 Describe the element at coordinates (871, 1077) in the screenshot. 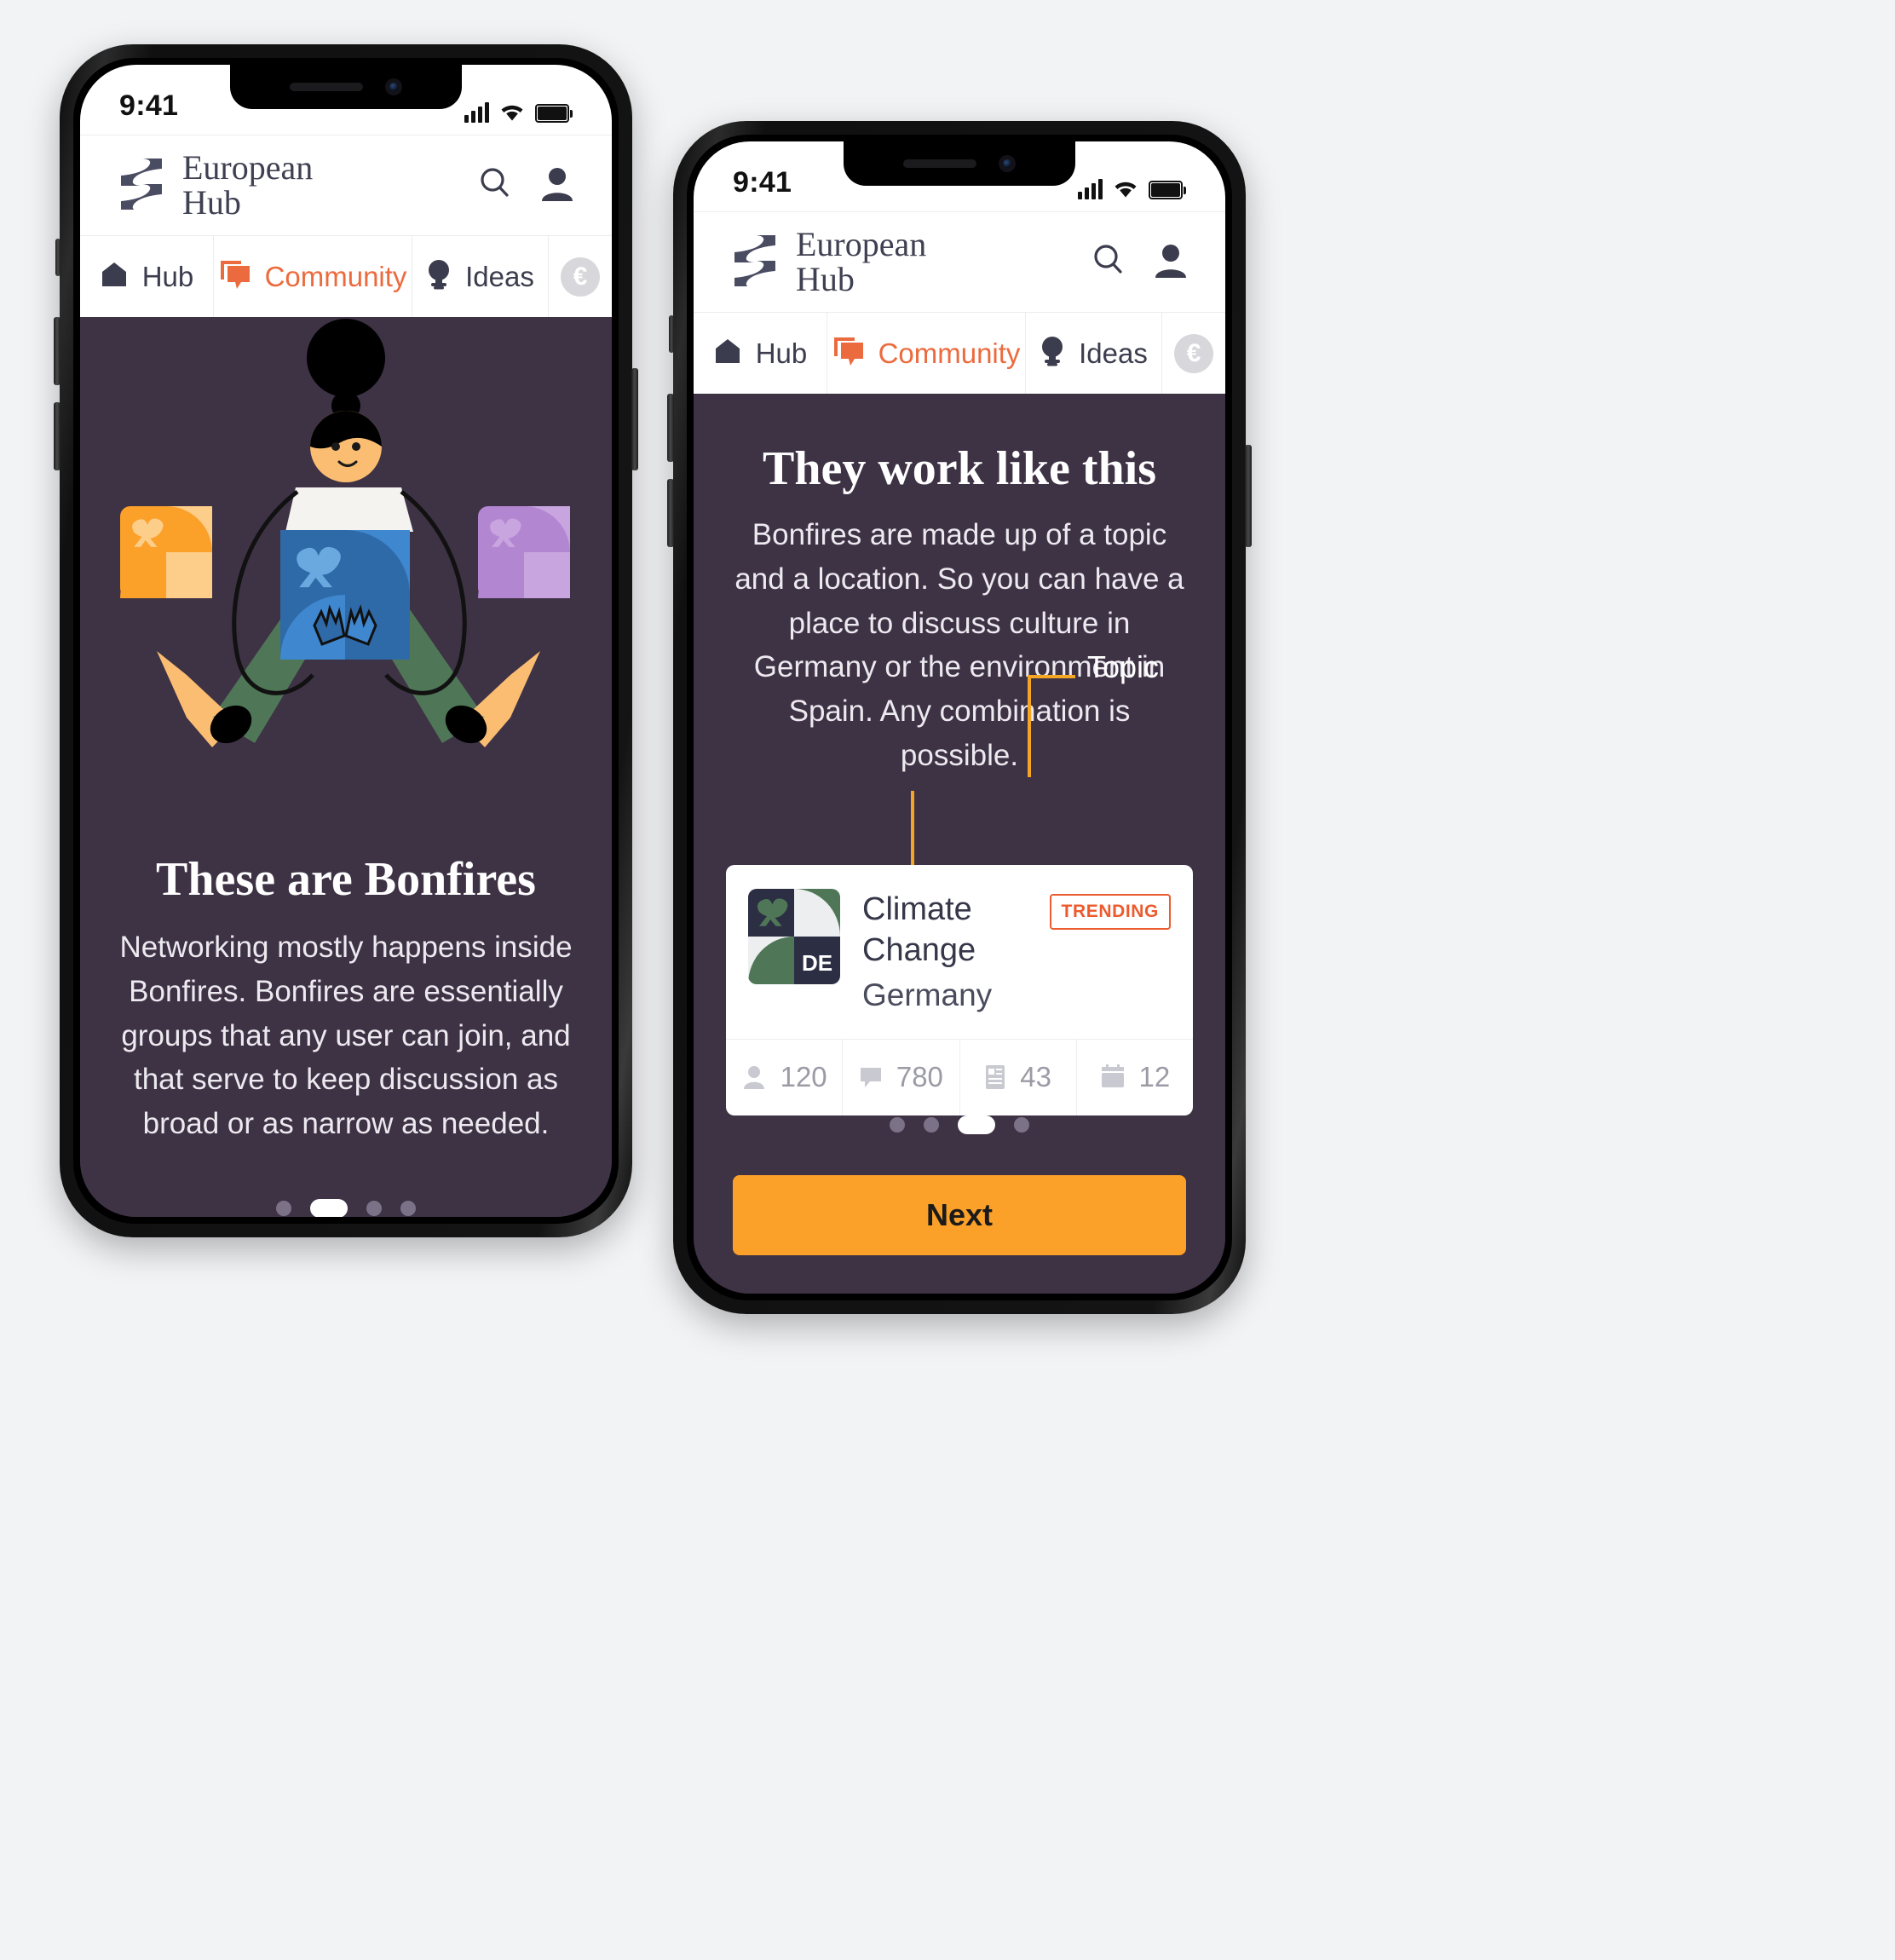

I see `comments-icon` at that location.